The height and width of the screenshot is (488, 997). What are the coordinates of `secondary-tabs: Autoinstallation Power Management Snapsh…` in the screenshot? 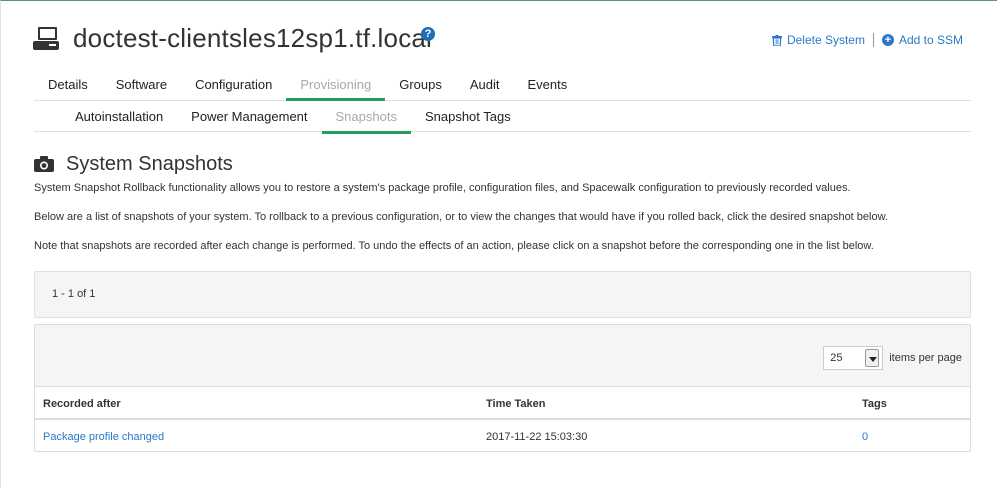 It's located at (502, 119).